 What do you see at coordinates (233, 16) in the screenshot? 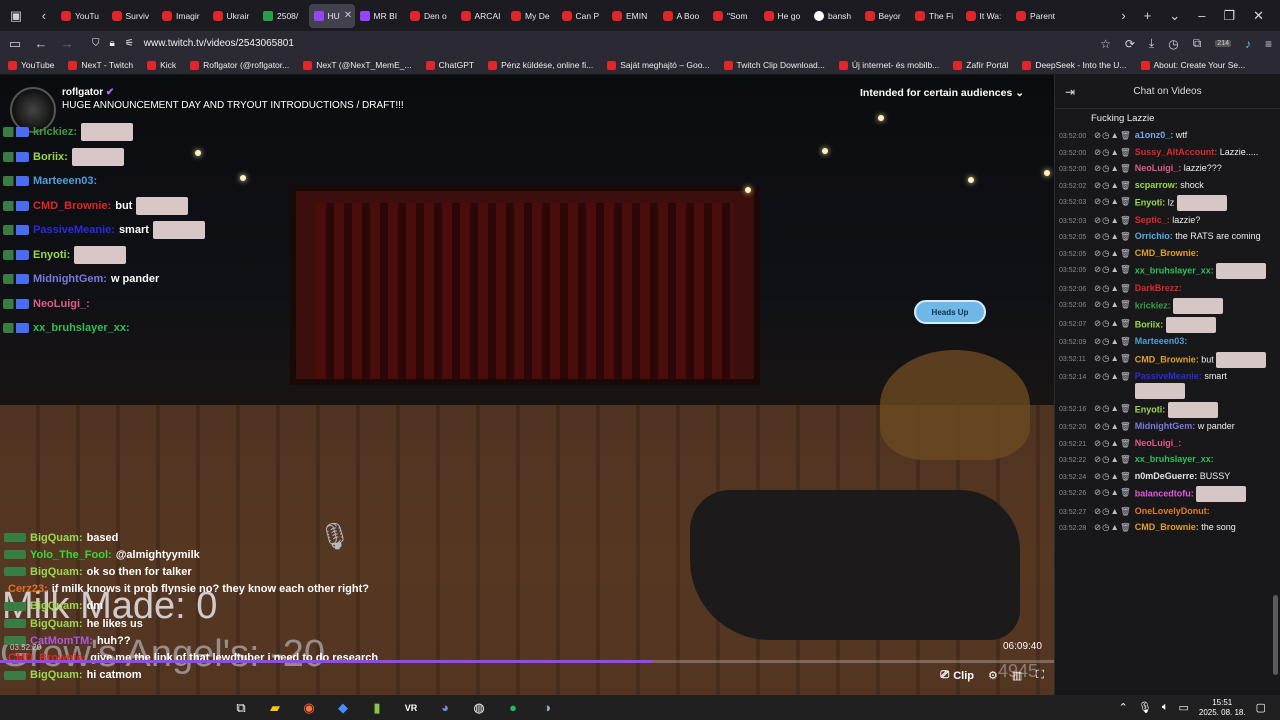
I see `browser-tab: Ukrair` at bounding box center [233, 16].